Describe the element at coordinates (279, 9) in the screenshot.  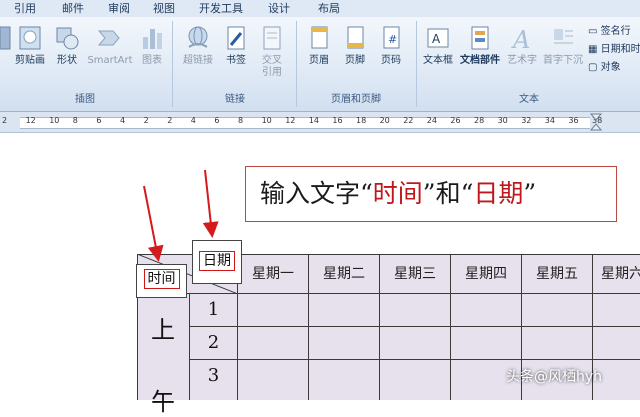
I see `tab-design: 设计` at that location.